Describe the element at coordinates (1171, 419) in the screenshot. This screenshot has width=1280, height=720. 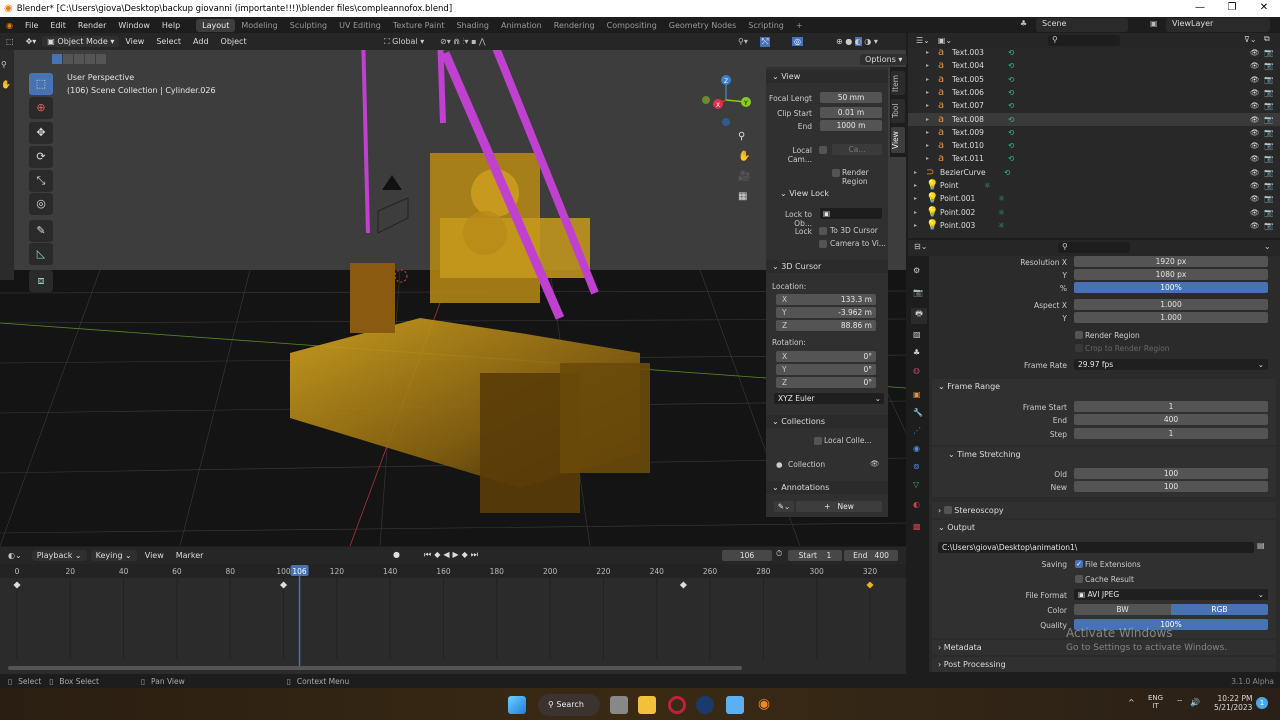
I see `frame-end-field: 400` at that location.